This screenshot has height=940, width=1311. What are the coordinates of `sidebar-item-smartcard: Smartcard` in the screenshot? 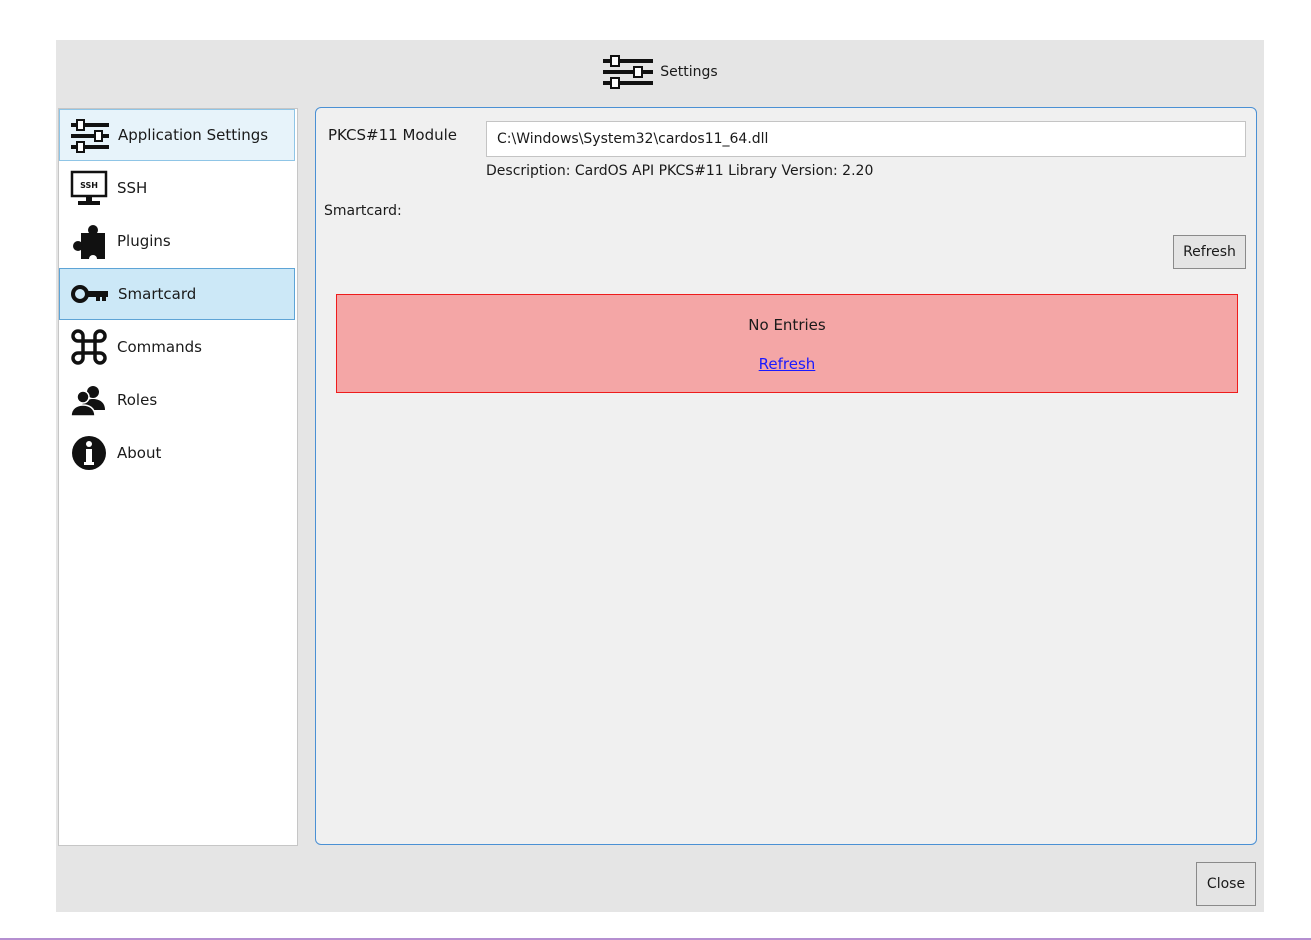 It's located at (177, 294).